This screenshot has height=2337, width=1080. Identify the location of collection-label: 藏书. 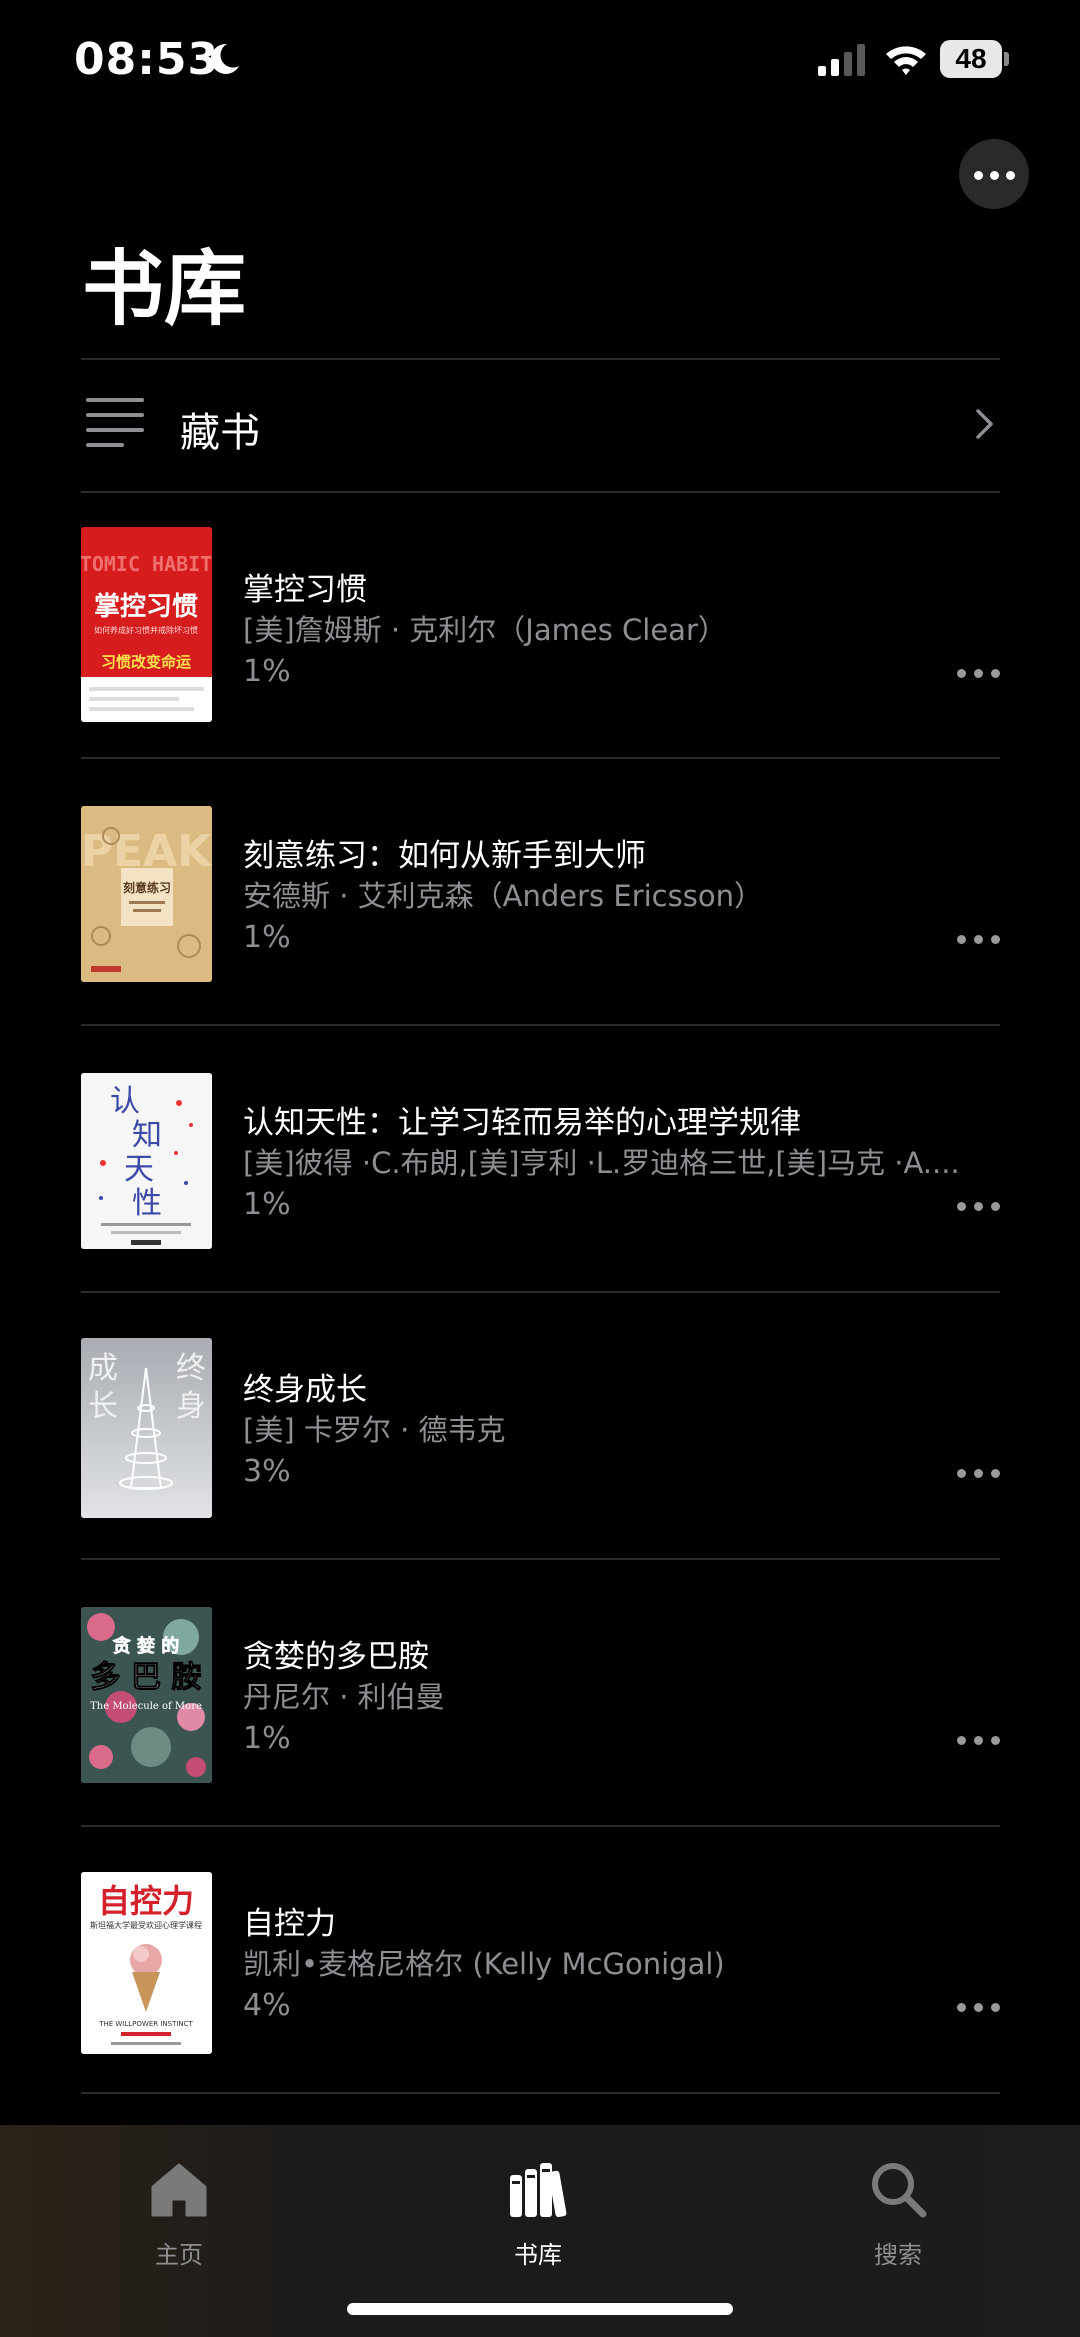
(220, 433).